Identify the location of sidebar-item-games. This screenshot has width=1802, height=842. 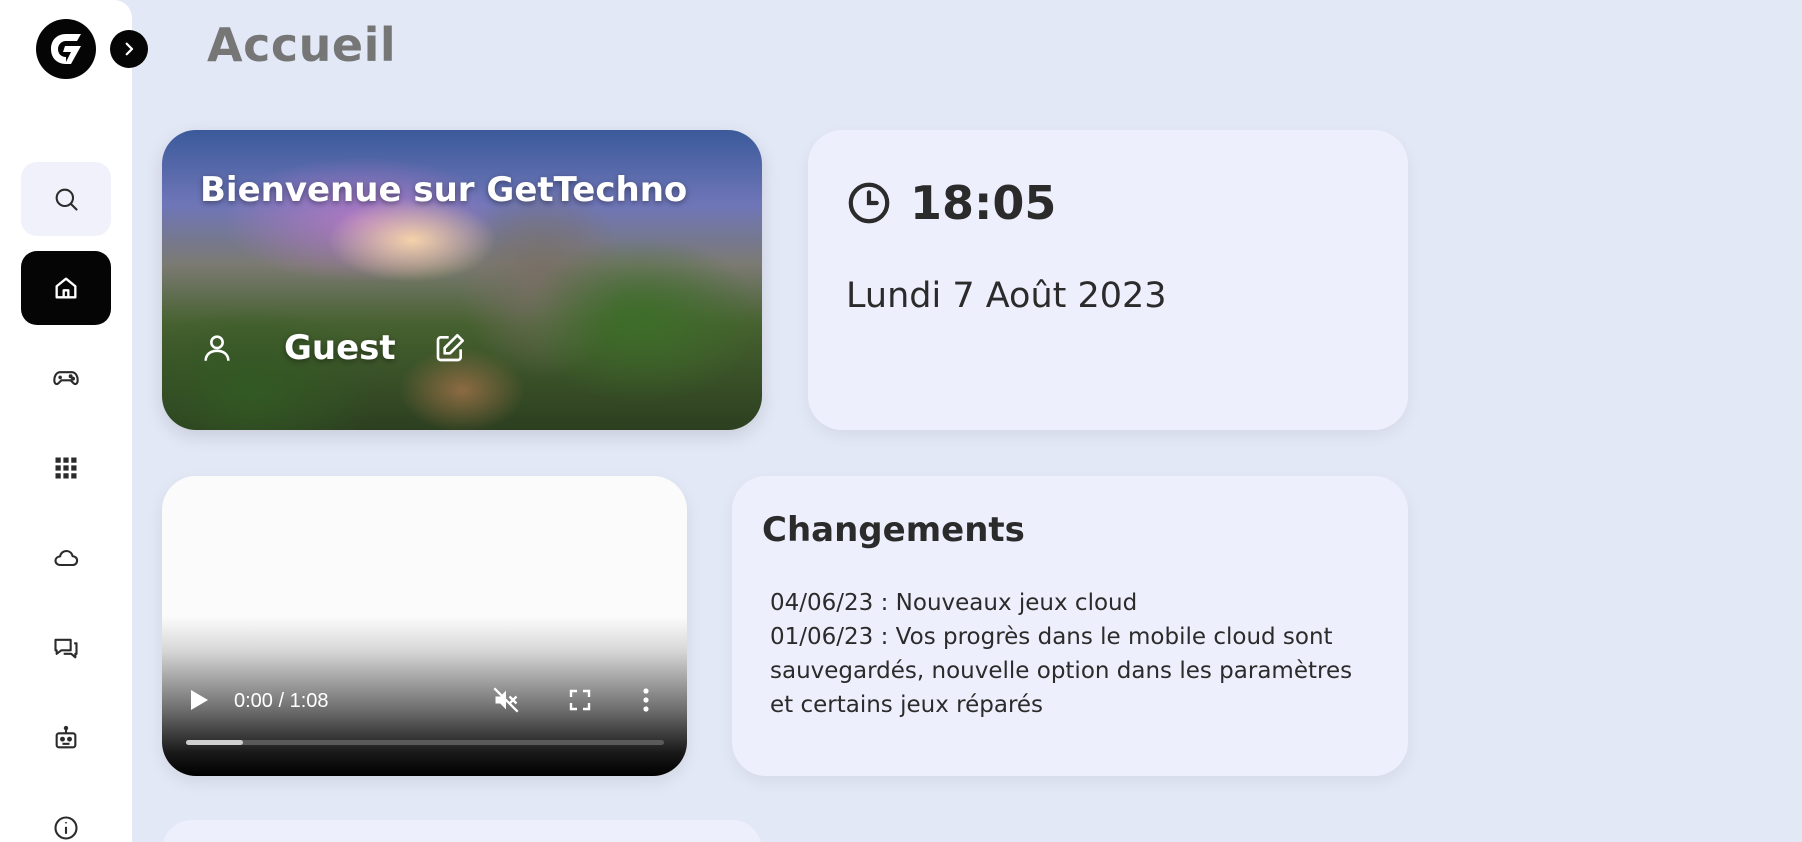
(66, 378).